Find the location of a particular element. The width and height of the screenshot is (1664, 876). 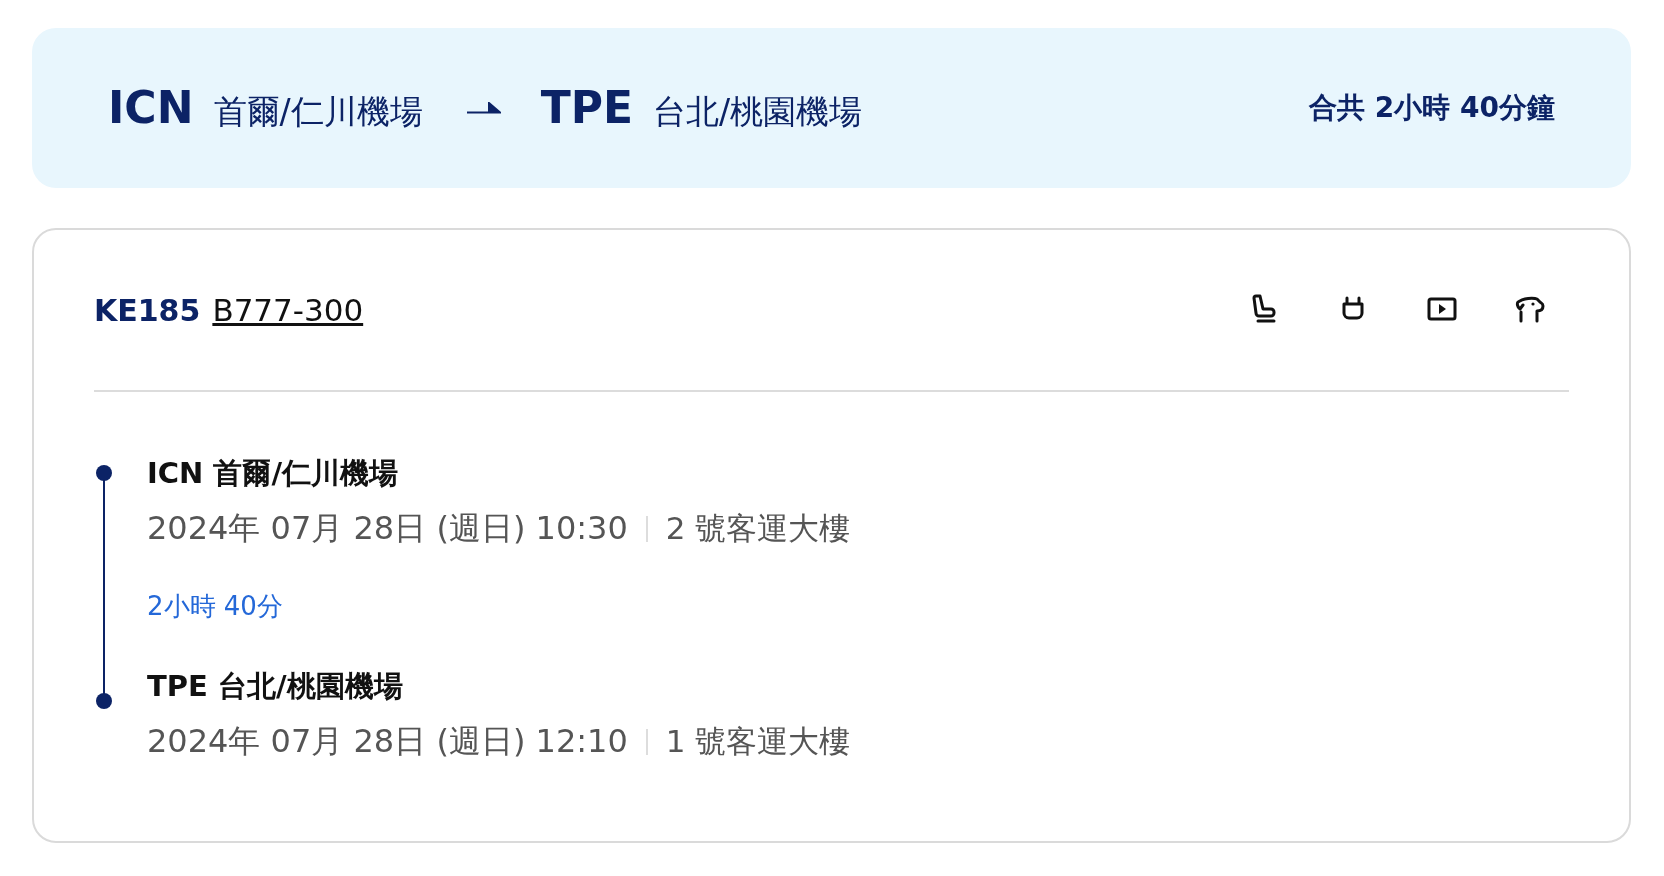

total-duration: 合共 2小時 40分鐘 is located at coordinates (1432, 108).